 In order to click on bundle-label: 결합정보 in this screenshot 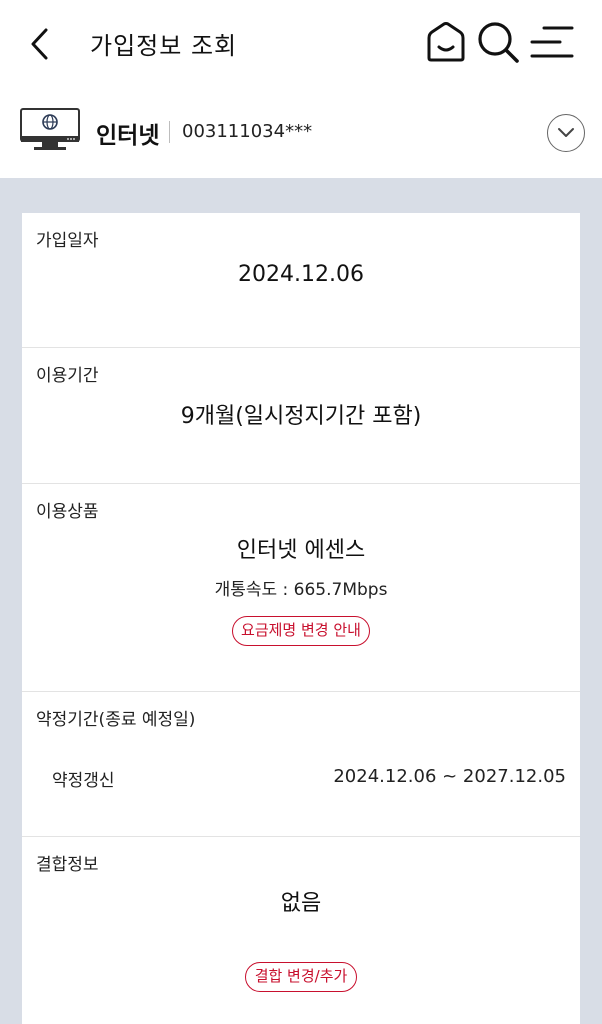, I will do `click(67, 865)`.